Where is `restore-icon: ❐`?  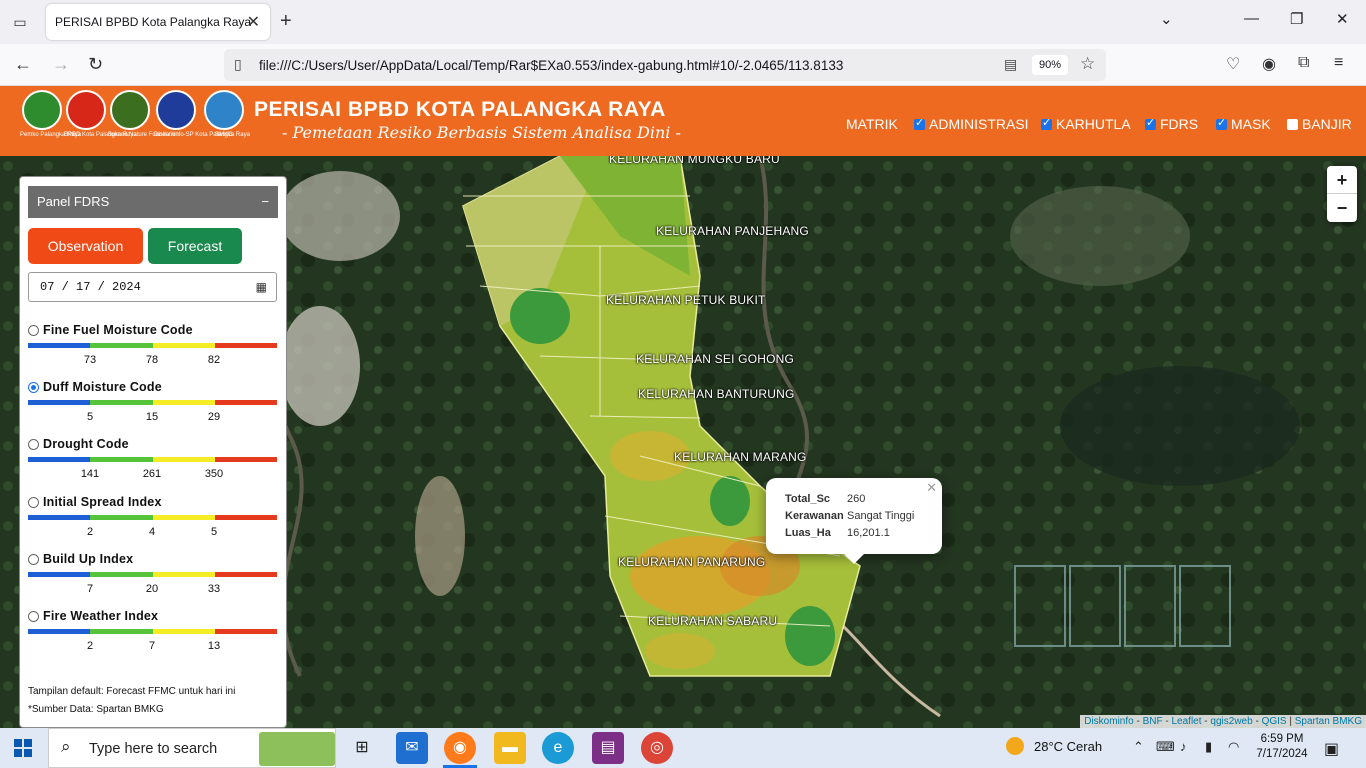 restore-icon: ❐ is located at coordinates (1296, 19).